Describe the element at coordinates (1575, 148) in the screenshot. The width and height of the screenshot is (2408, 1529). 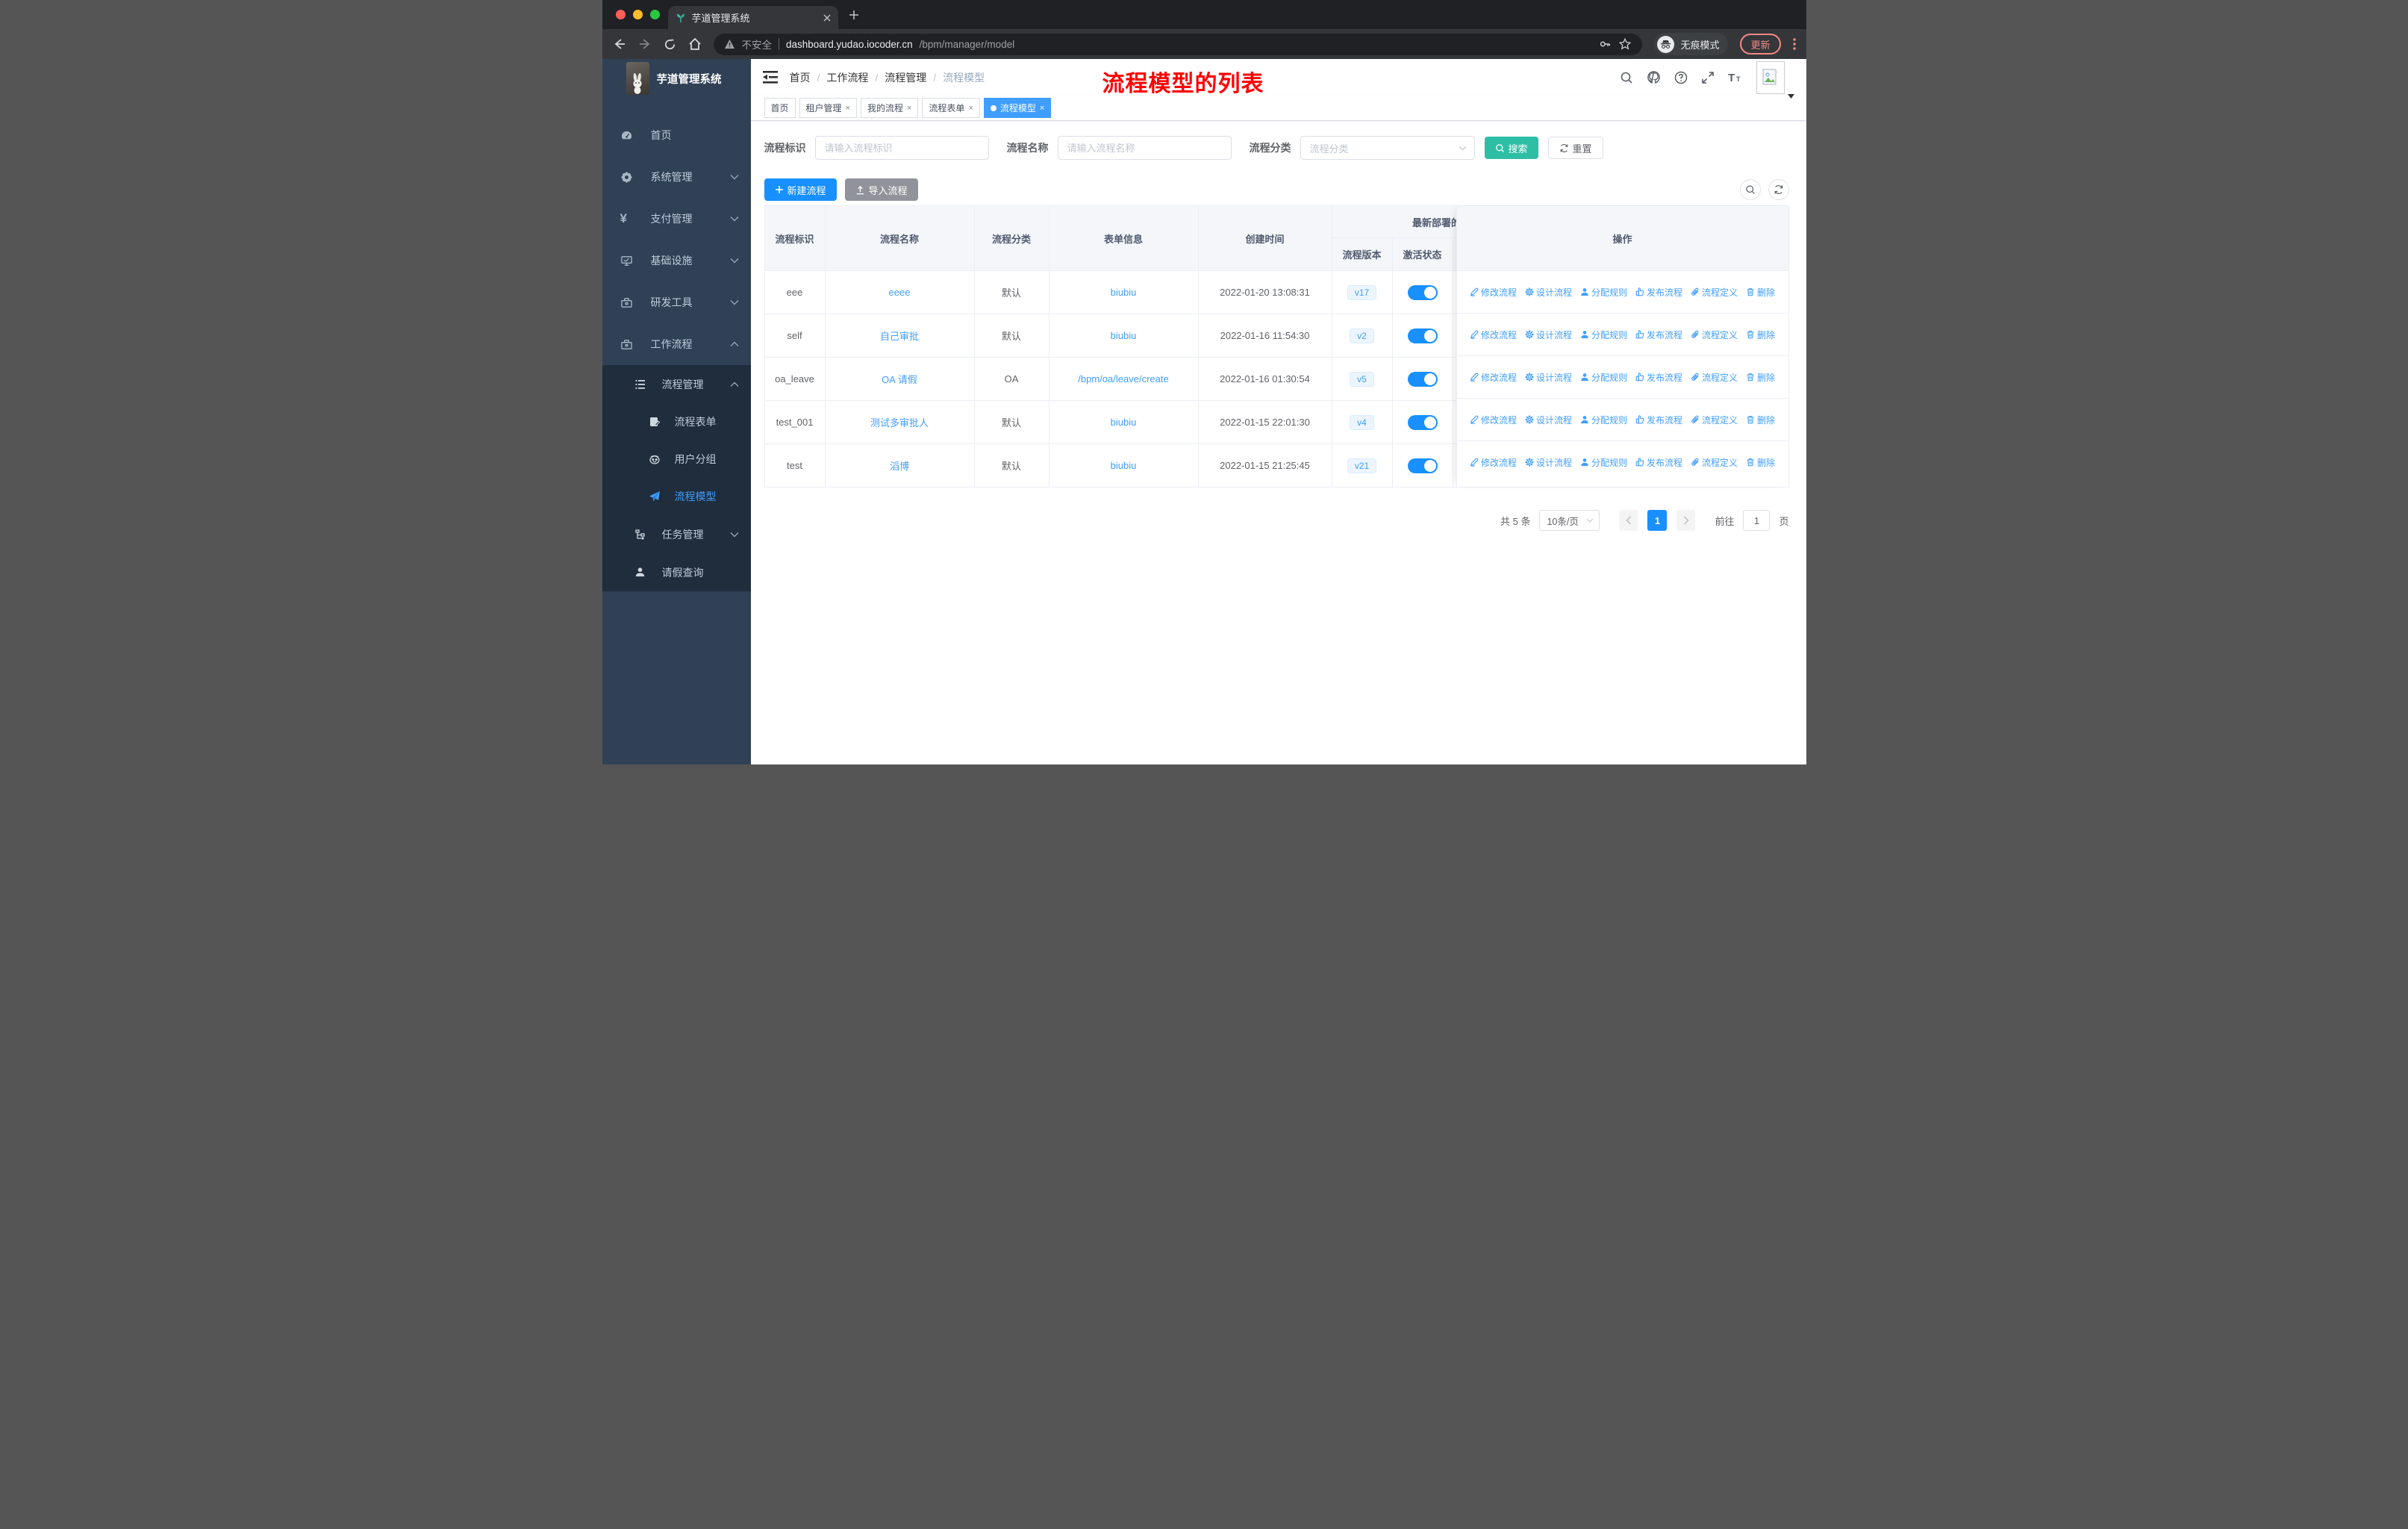
I see `reset-button: 重置` at that location.